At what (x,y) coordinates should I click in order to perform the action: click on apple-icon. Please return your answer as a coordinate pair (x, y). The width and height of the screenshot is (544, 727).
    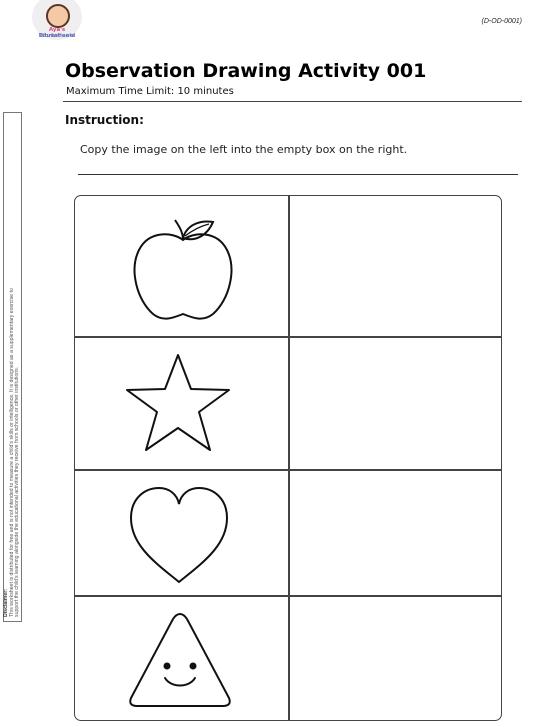
    Looking at the image, I should click on (183, 269).